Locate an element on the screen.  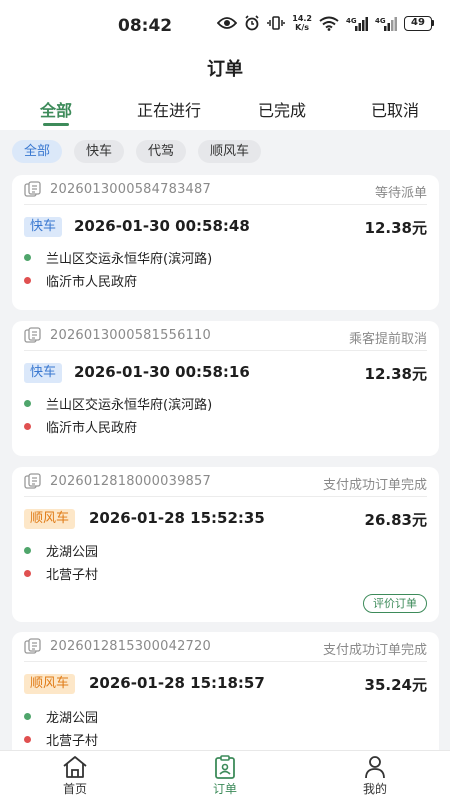
order-time: 2026-01-30 00:58:48 is located at coordinates (162, 226).